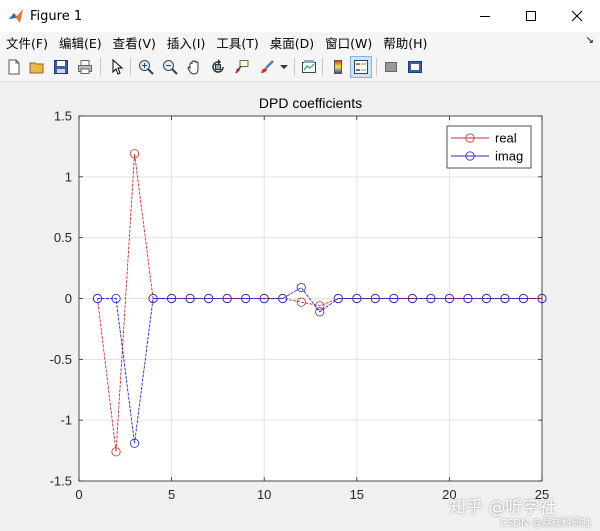  Describe the element at coordinates (14, 67) in the screenshot. I see `new-figure-icon` at that location.